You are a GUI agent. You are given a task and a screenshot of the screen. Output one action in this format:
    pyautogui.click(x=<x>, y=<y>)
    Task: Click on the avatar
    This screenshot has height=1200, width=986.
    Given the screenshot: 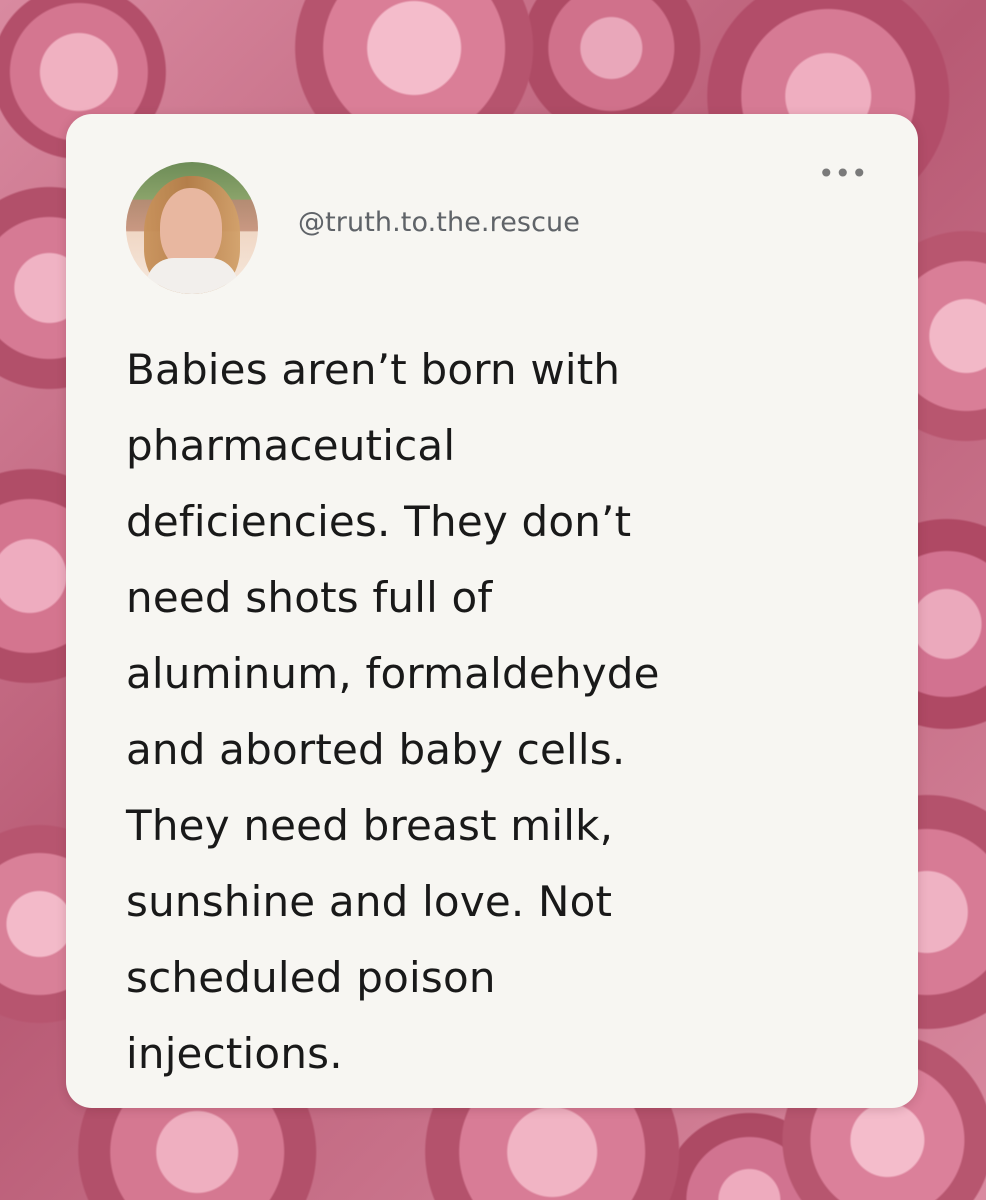 What is the action you would take?
    pyautogui.click(x=192, y=228)
    